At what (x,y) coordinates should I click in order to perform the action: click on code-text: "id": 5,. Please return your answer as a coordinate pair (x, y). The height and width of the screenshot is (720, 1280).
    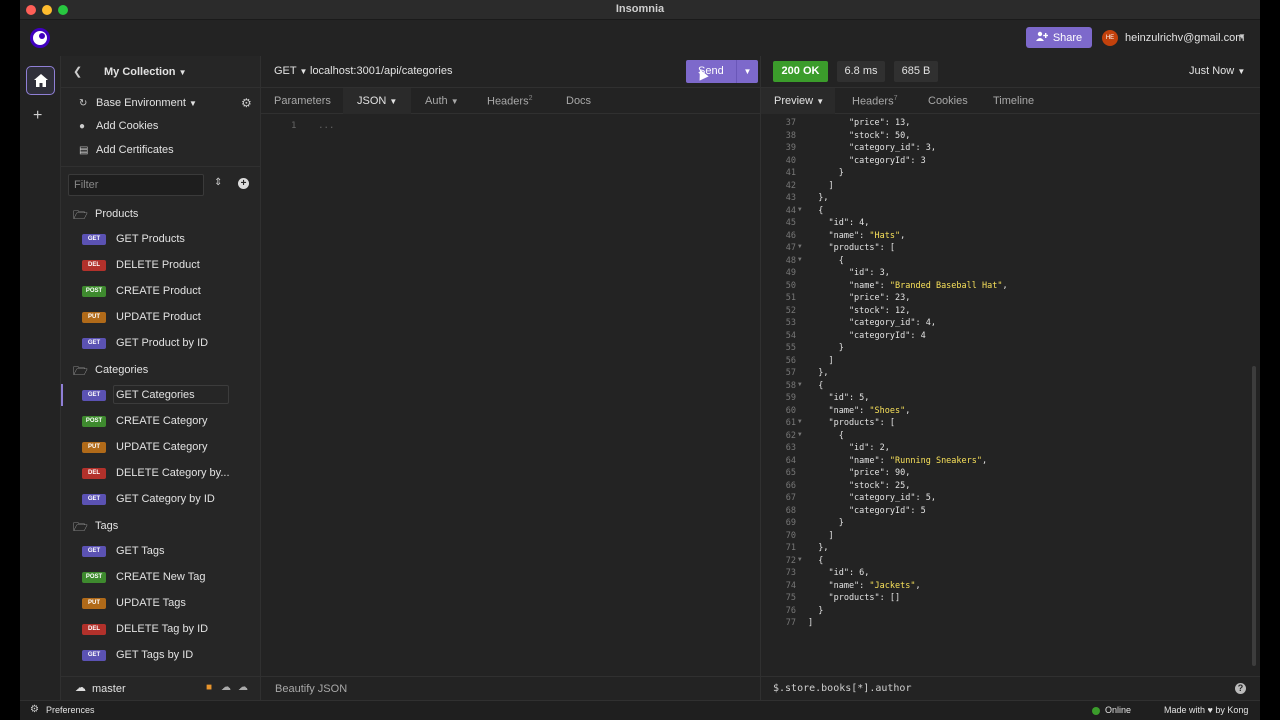
    Looking at the image, I should click on (839, 398).